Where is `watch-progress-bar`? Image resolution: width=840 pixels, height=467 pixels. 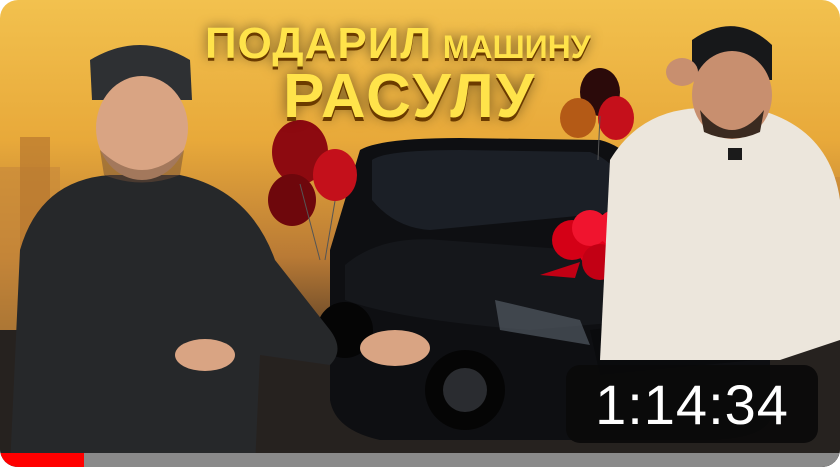
watch-progress-bar is located at coordinates (420, 460).